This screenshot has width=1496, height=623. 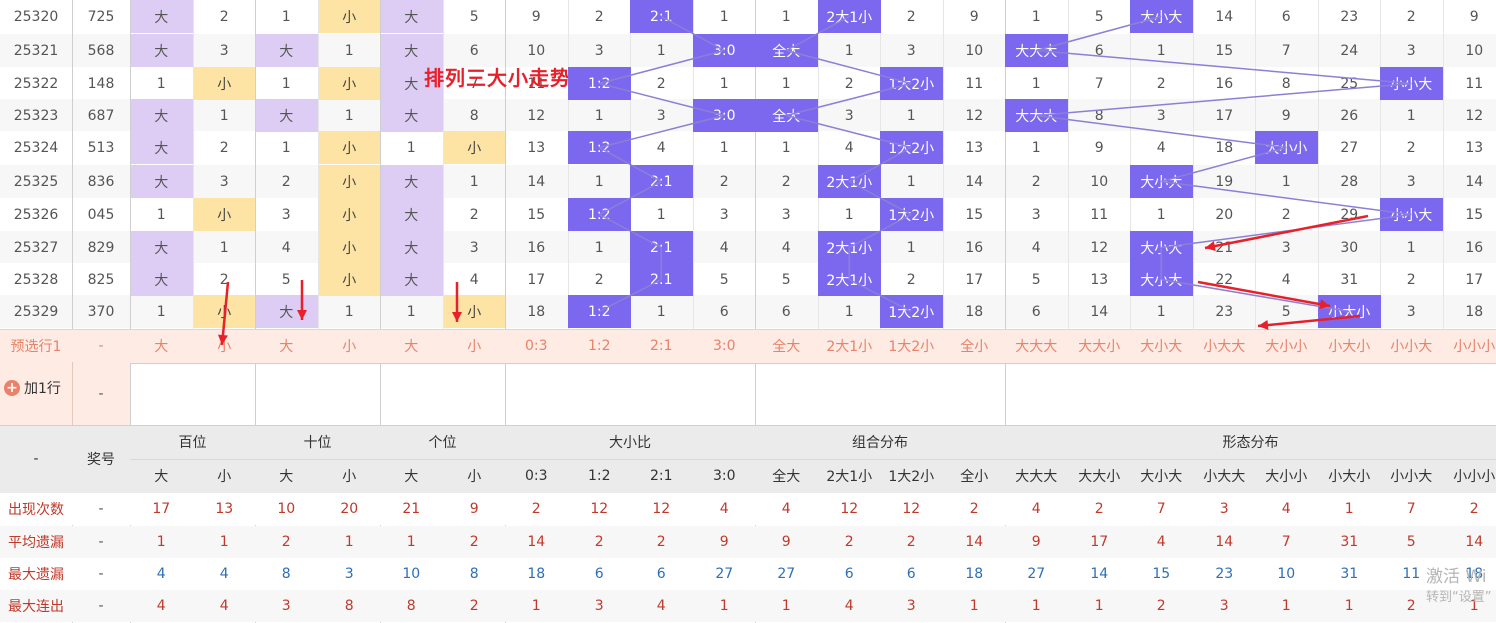 I want to click on award-number-cell: 148, so click(x=101, y=83).